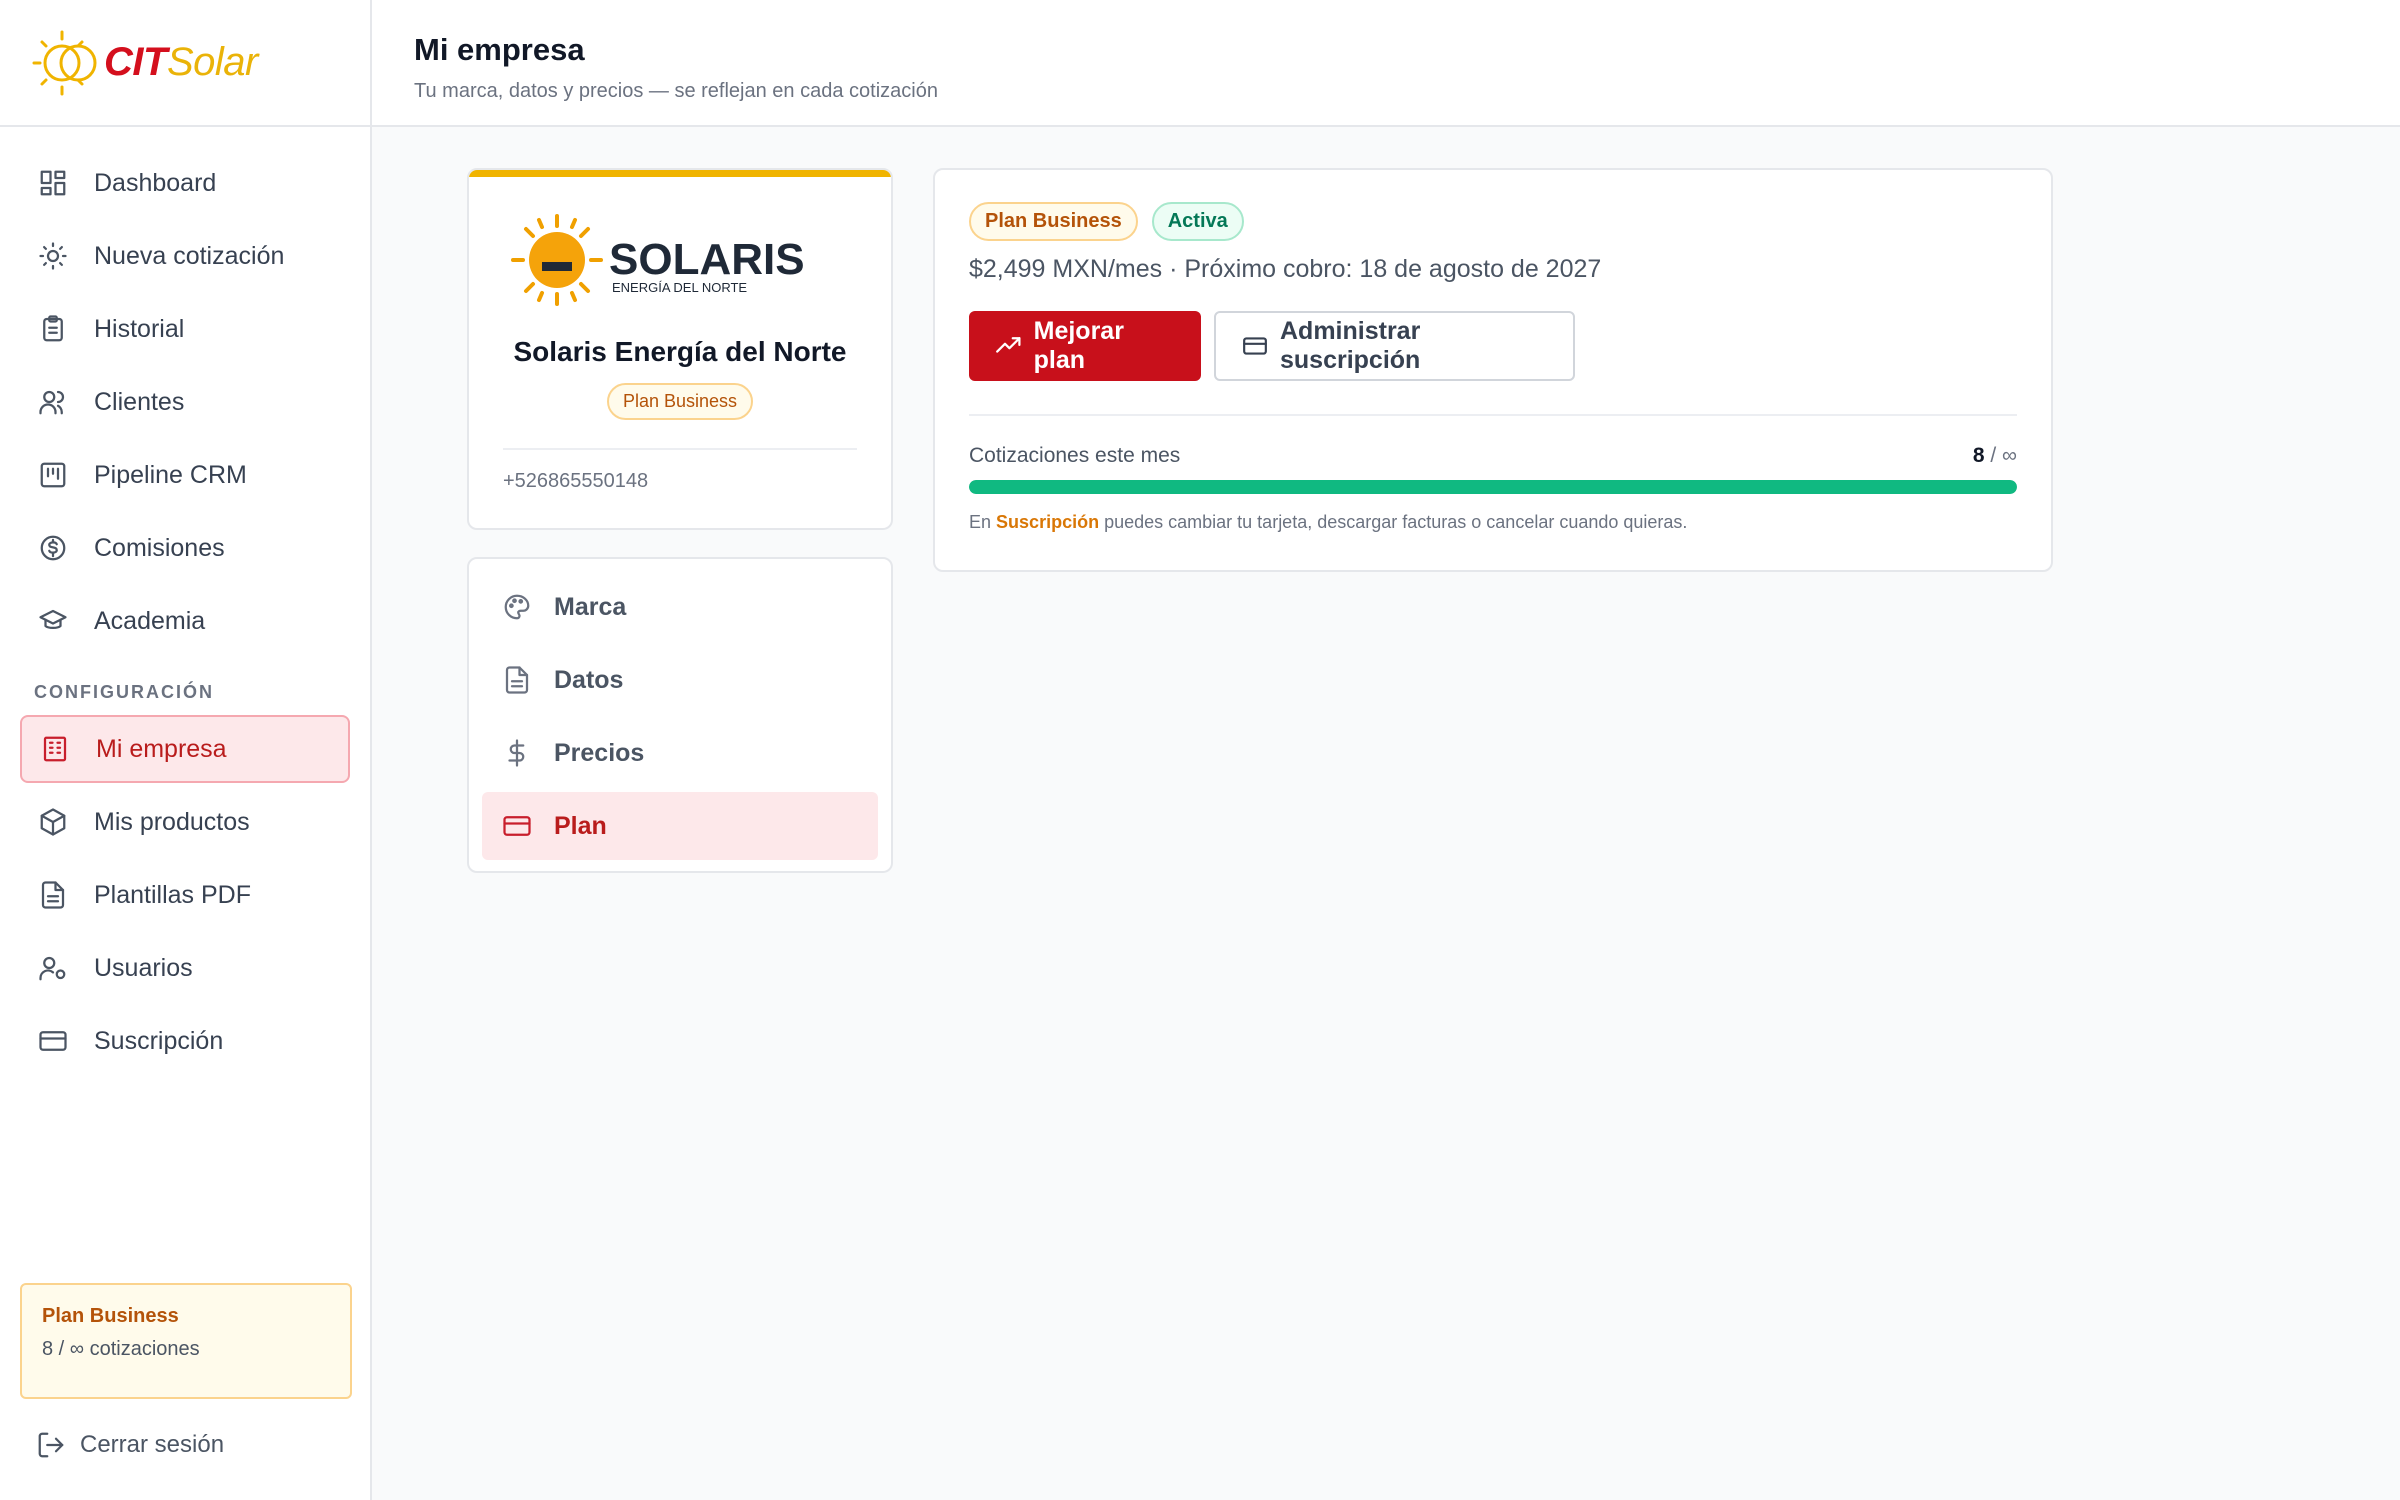 This screenshot has width=2400, height=1500. Describe the element at coordinates (680, 680) in the screenshot. I see `company-menu-datos: Datos` at that location.